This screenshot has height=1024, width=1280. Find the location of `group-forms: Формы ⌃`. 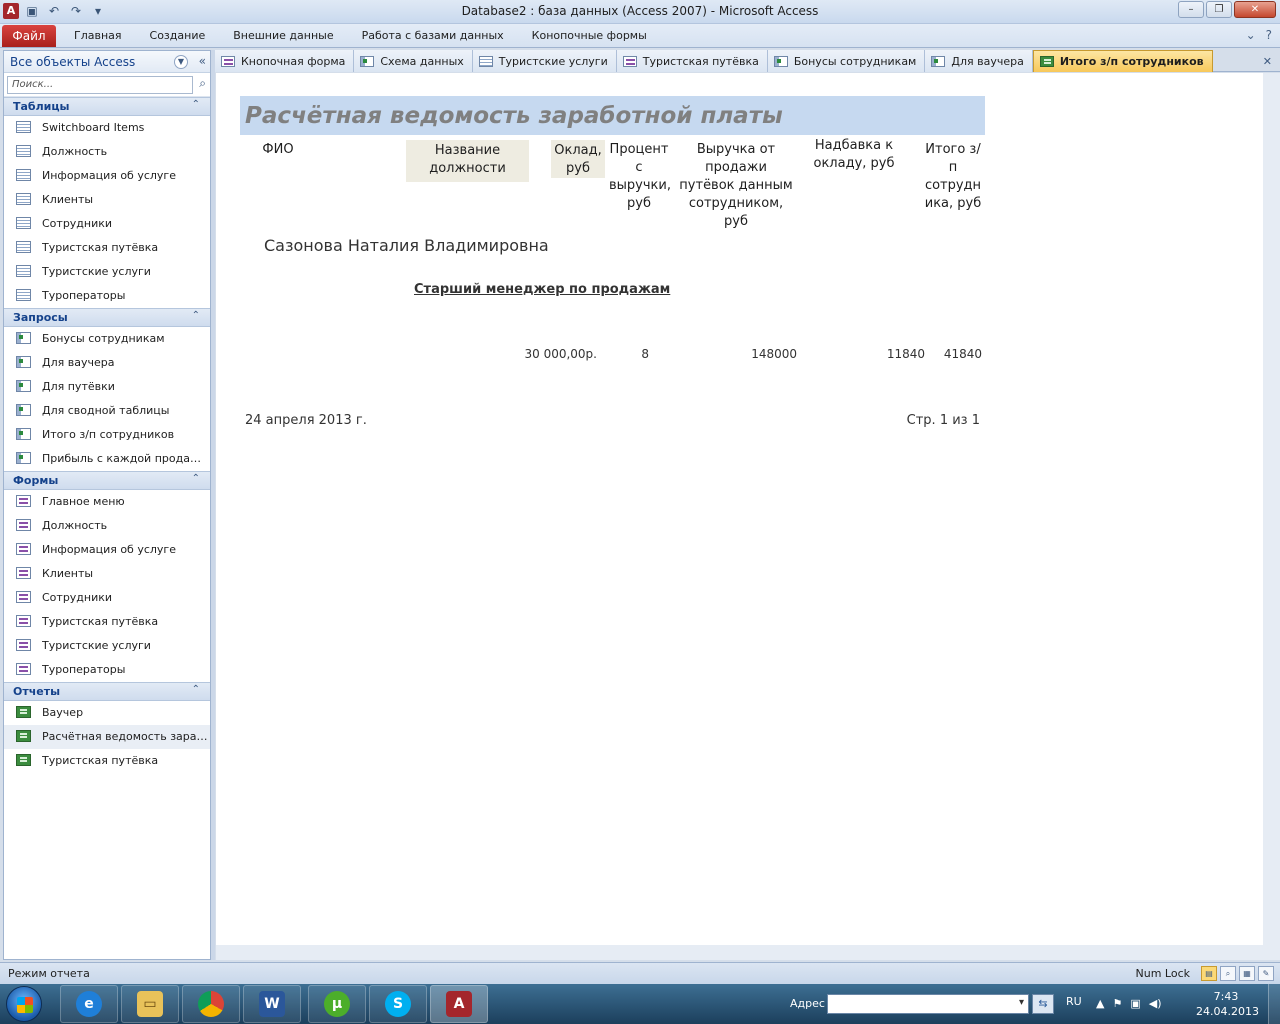

group-forms: Формы ⌃ is located at coordinates (107, 480).